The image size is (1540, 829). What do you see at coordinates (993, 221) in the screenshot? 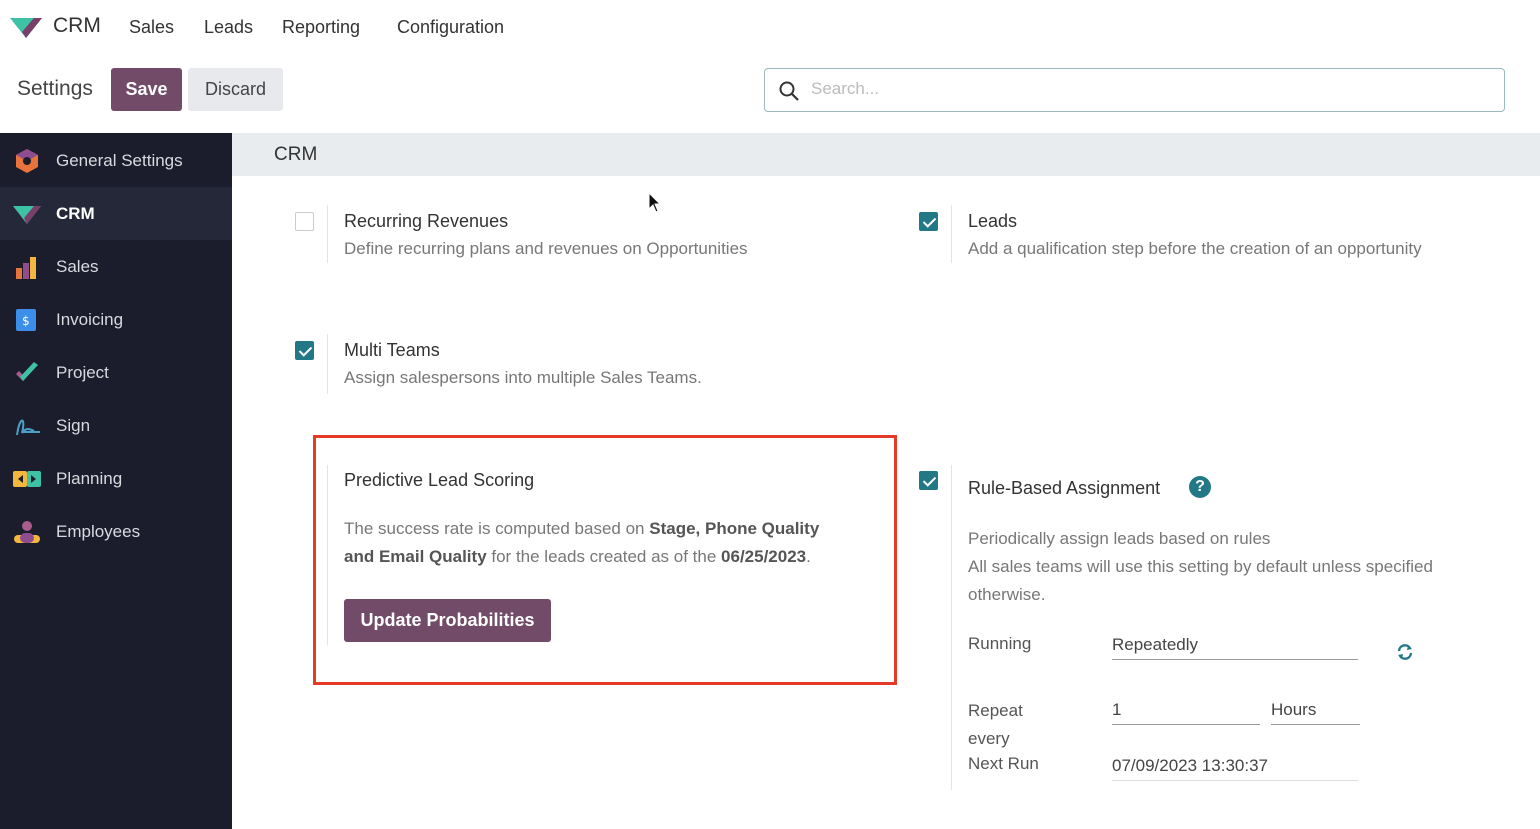
I see `setting-title: Leads` at bounding box center [993, 221].